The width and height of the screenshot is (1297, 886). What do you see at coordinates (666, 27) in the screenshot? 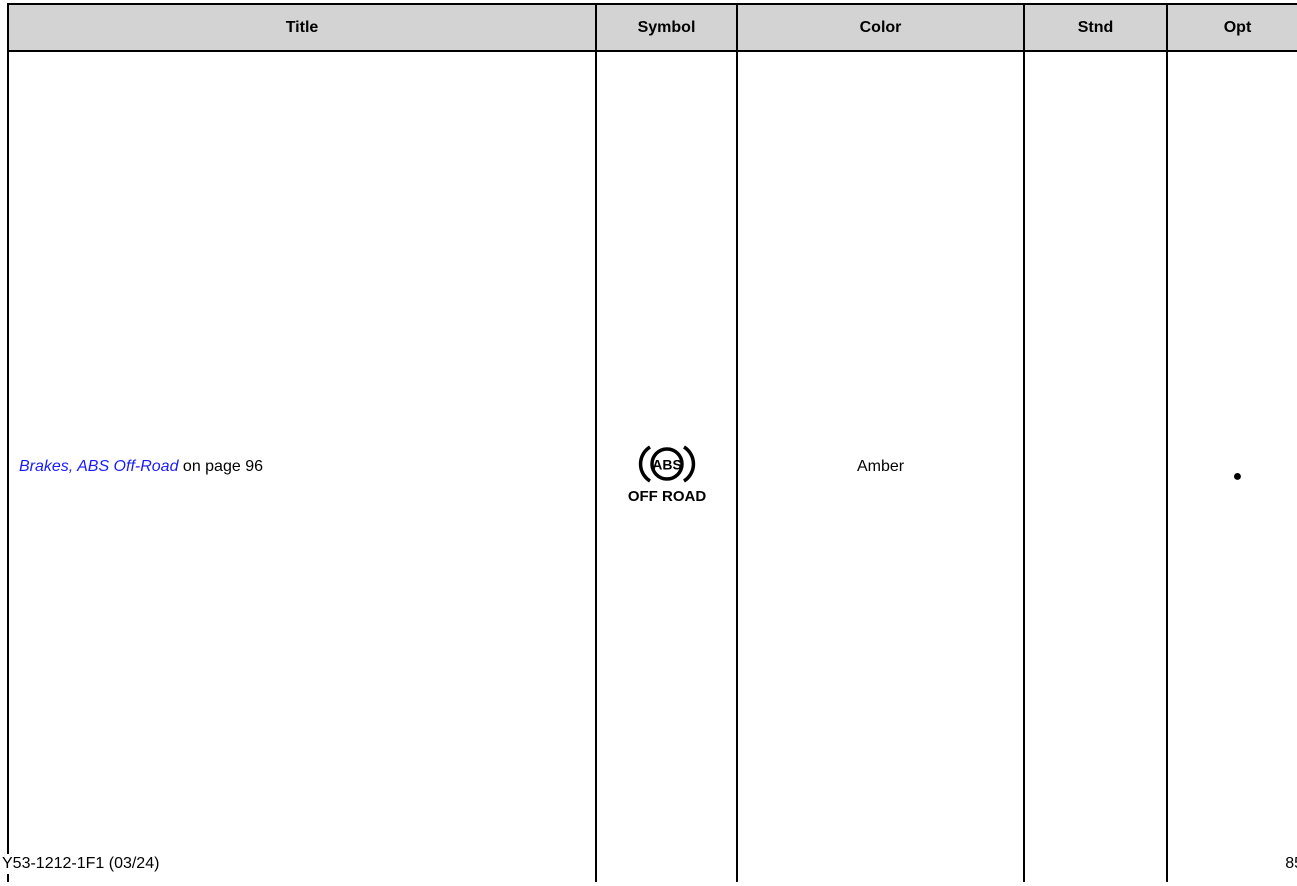
I see `header-symbol: Symbol` at bounding box center [666, 27].